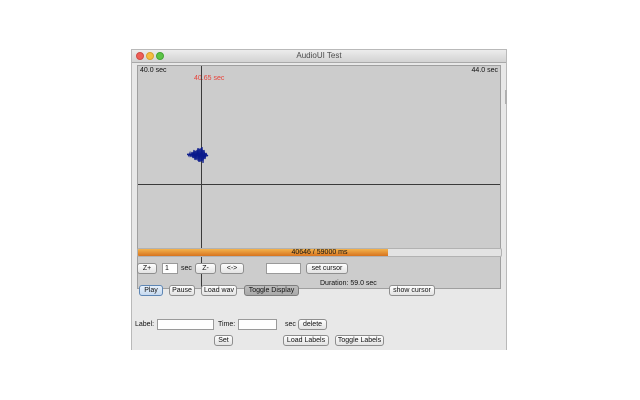 The height and width of the screenshot is (400, 640). What do you see at coordinates (306, 340) in the screenshot?
I see `load-labels-button: Load Labels` at bounding box center [306, 340].